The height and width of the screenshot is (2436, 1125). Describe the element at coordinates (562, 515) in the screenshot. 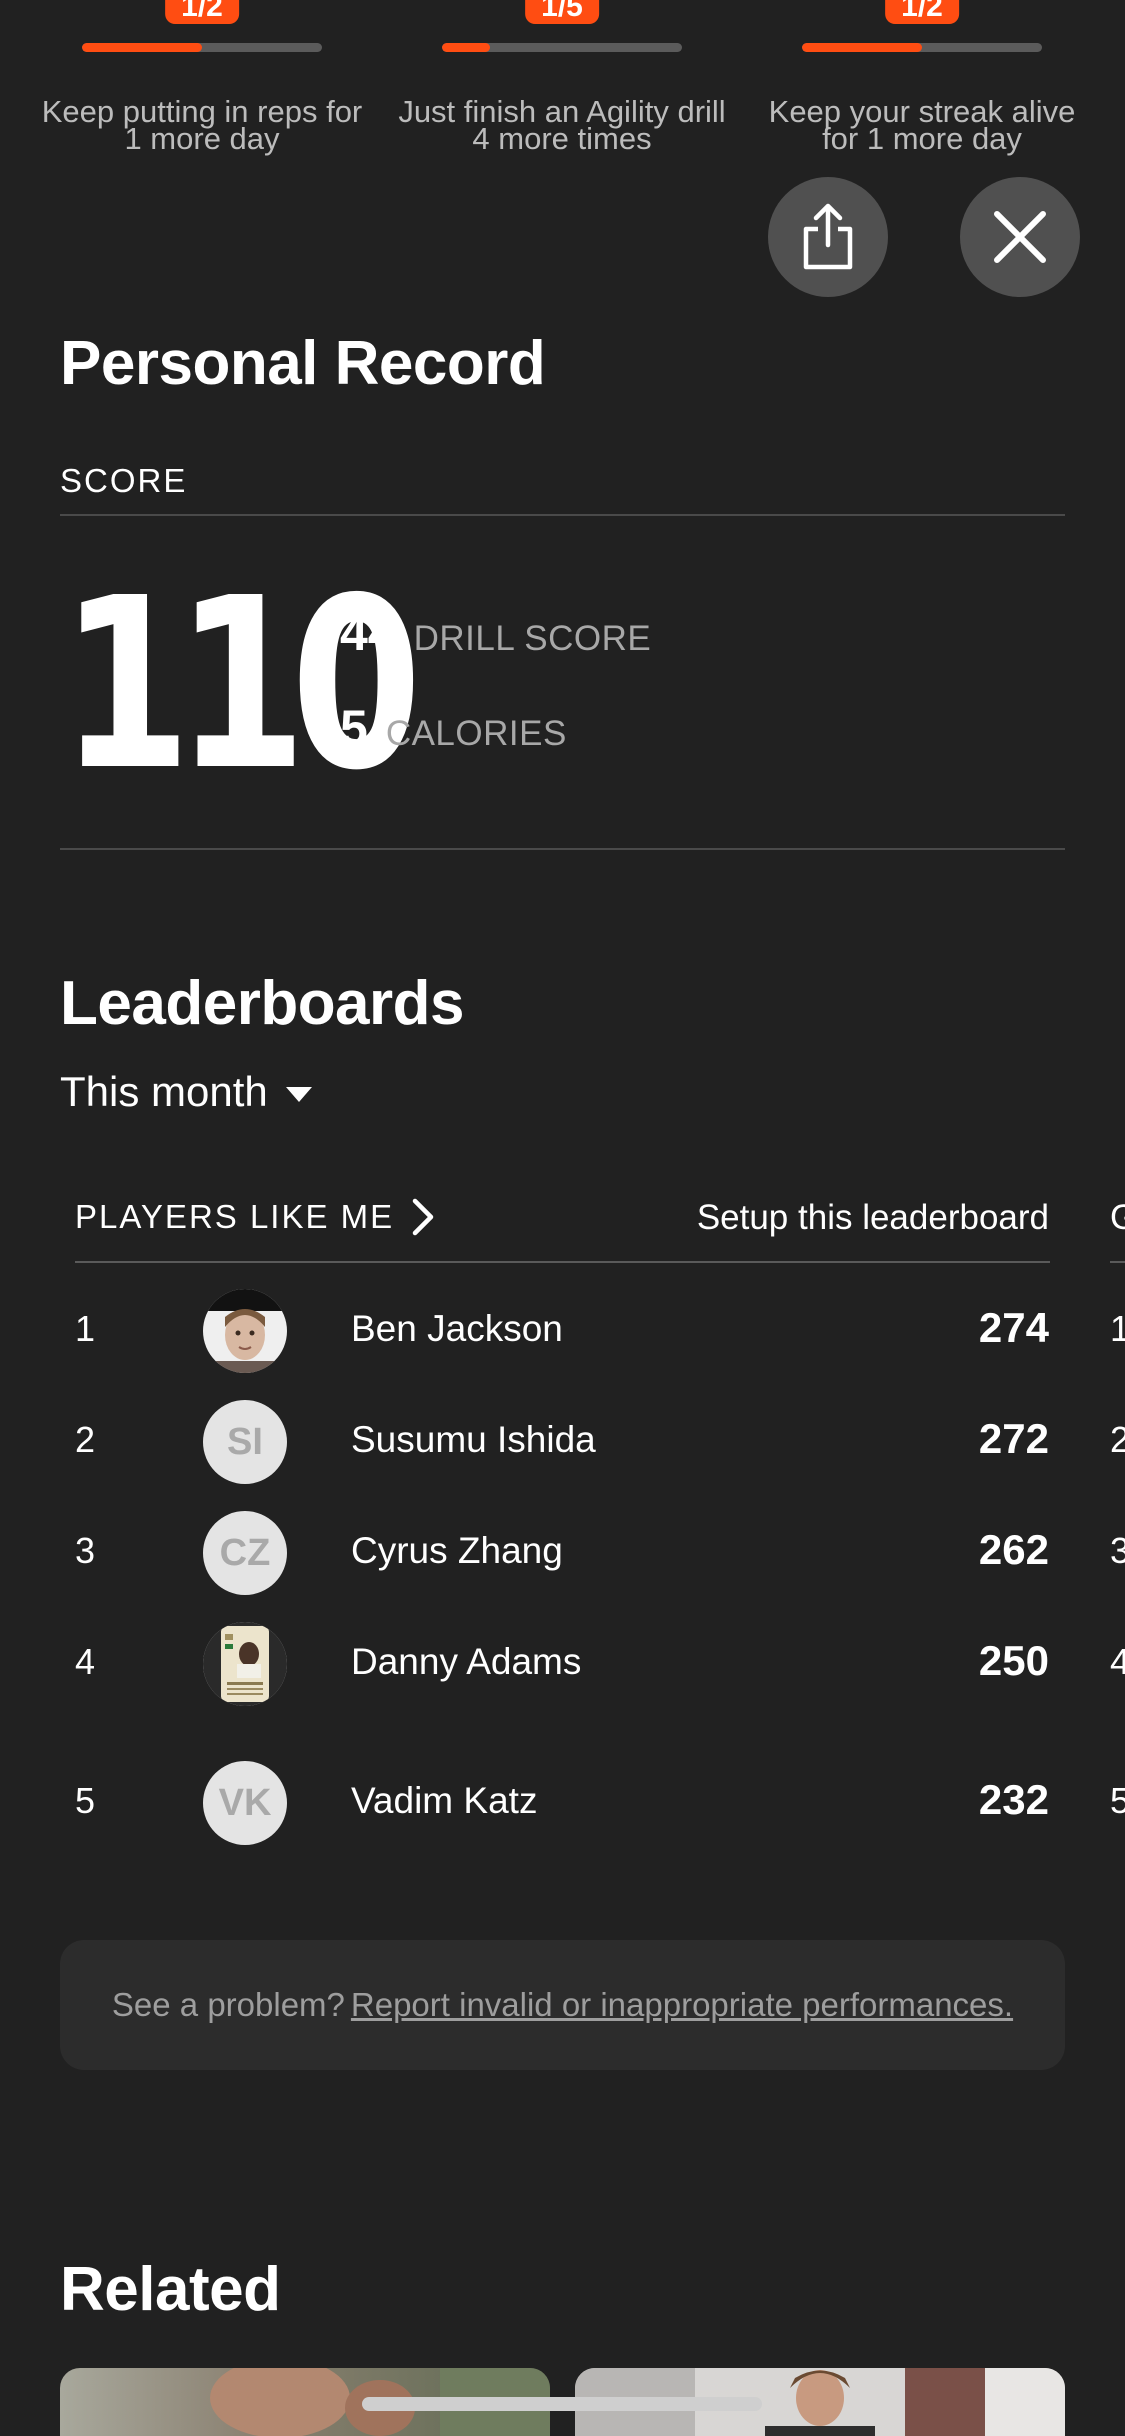

I see `score-divider` at that location.